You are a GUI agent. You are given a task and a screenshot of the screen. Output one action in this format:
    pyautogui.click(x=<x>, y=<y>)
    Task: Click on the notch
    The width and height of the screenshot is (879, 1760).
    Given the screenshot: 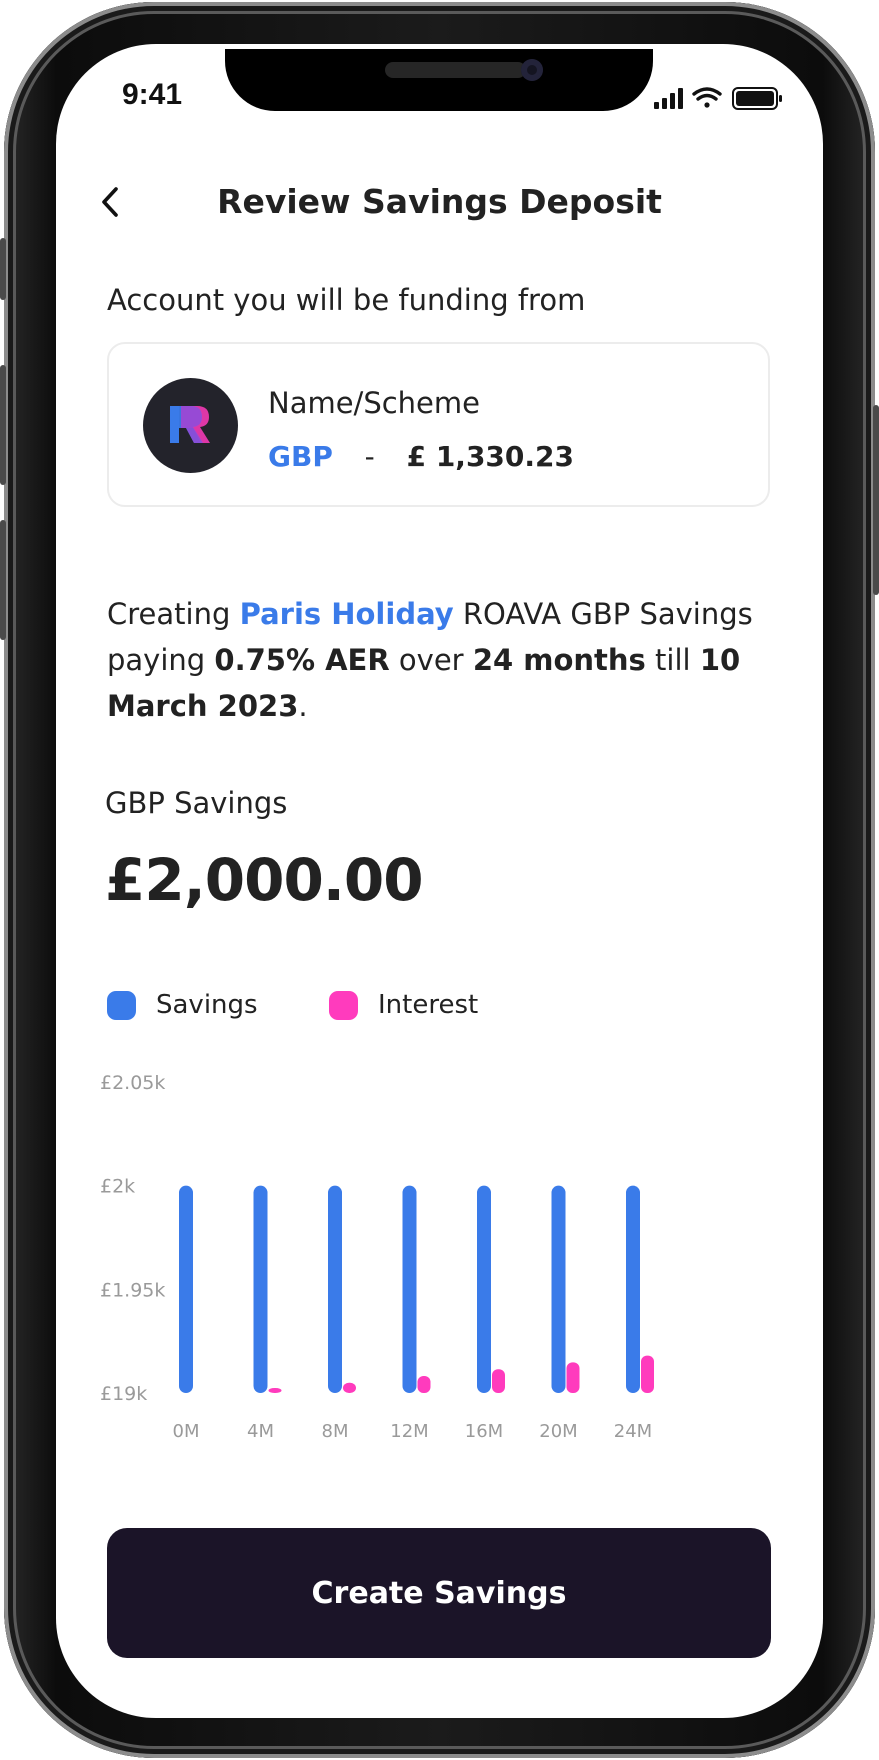 What is the action you would take?
    pyautogui.click(x=439, y=80)
    